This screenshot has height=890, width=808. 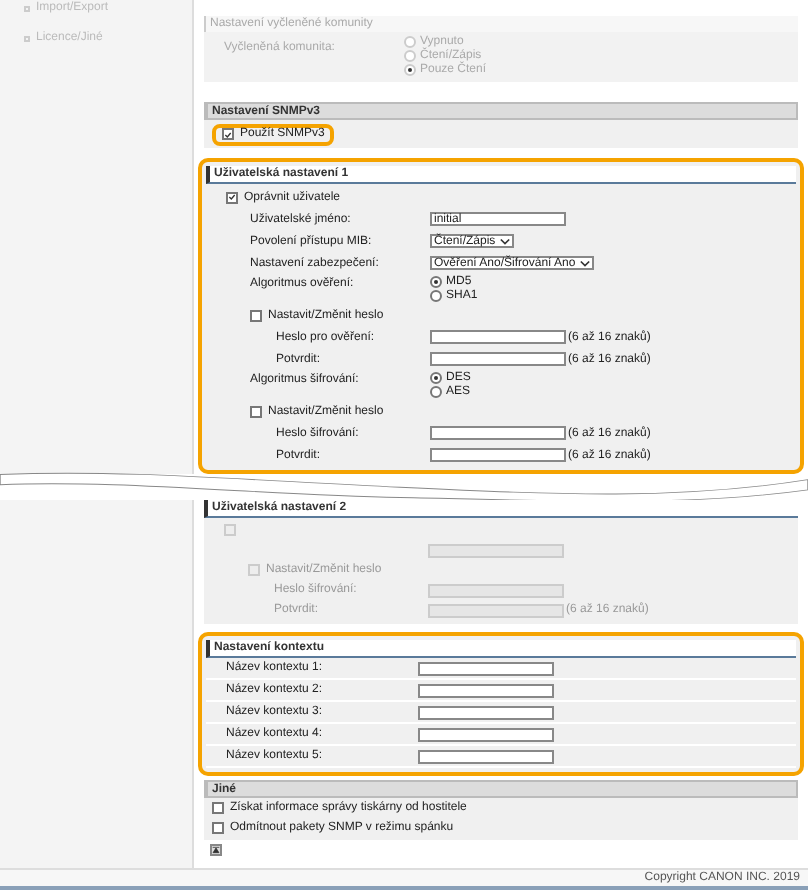 I want to click on back-to-top-icon, so click(x=216, y=850).